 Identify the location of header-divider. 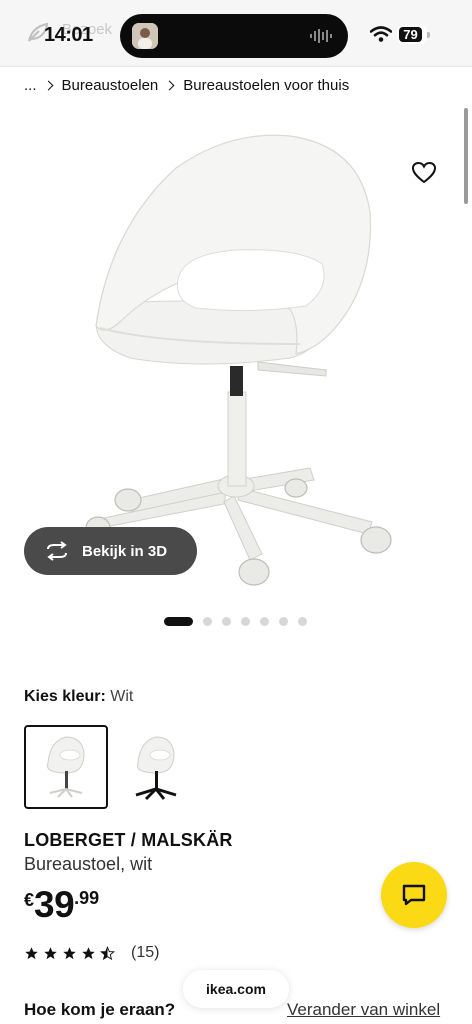
(236, 66).